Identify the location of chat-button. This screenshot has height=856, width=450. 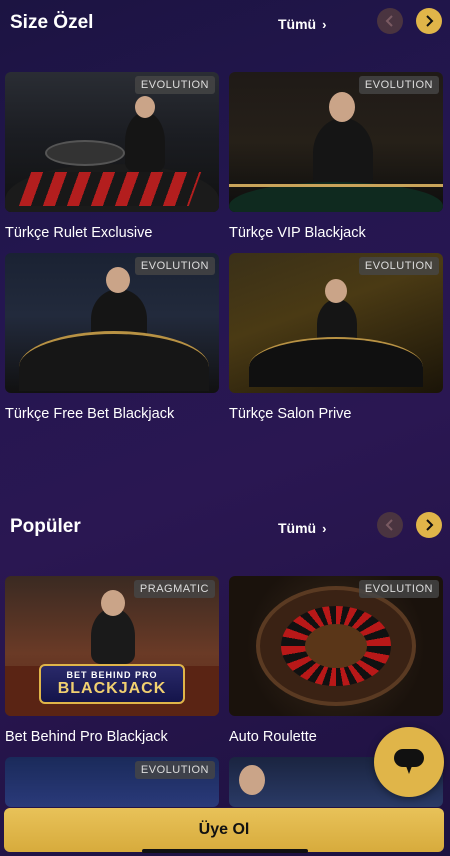
(409, 762).